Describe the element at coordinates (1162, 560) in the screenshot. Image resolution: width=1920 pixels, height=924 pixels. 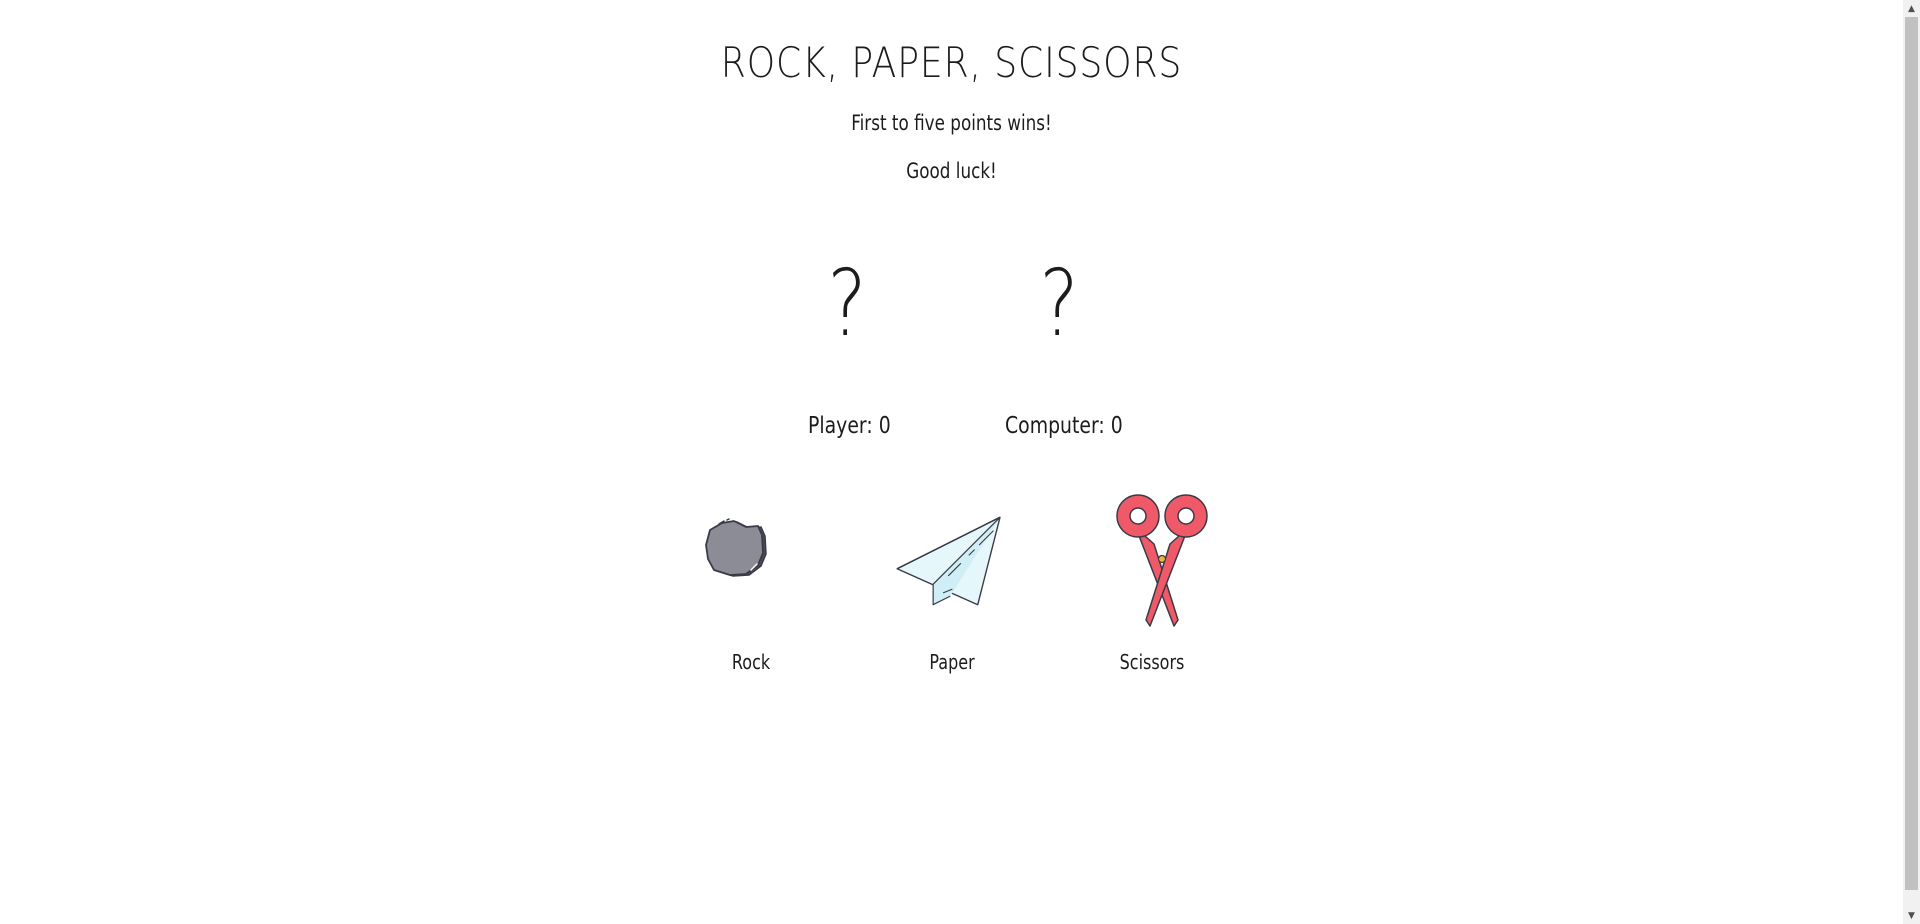
I see `scissors-icon` at that location.